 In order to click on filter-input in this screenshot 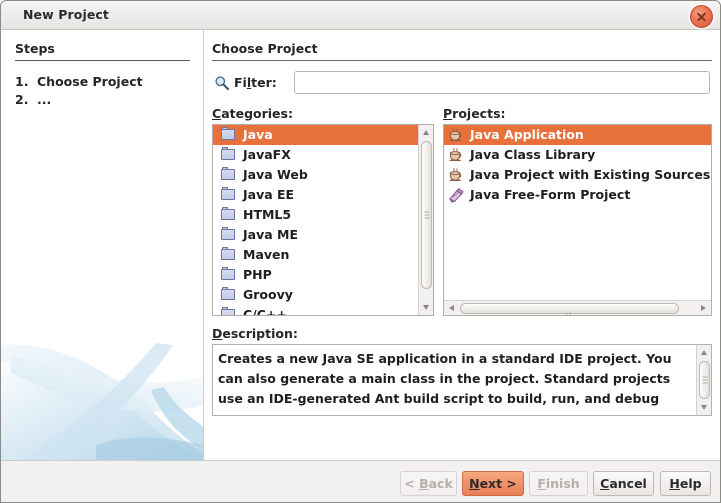, I will do `click(502, 82)`.